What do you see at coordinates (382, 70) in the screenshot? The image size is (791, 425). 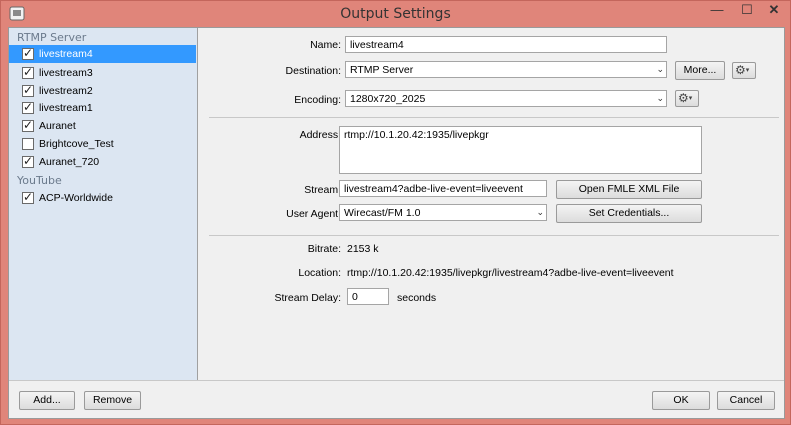 I see `destination-select-value: RTMP Server` at bounding box center [382, 70].